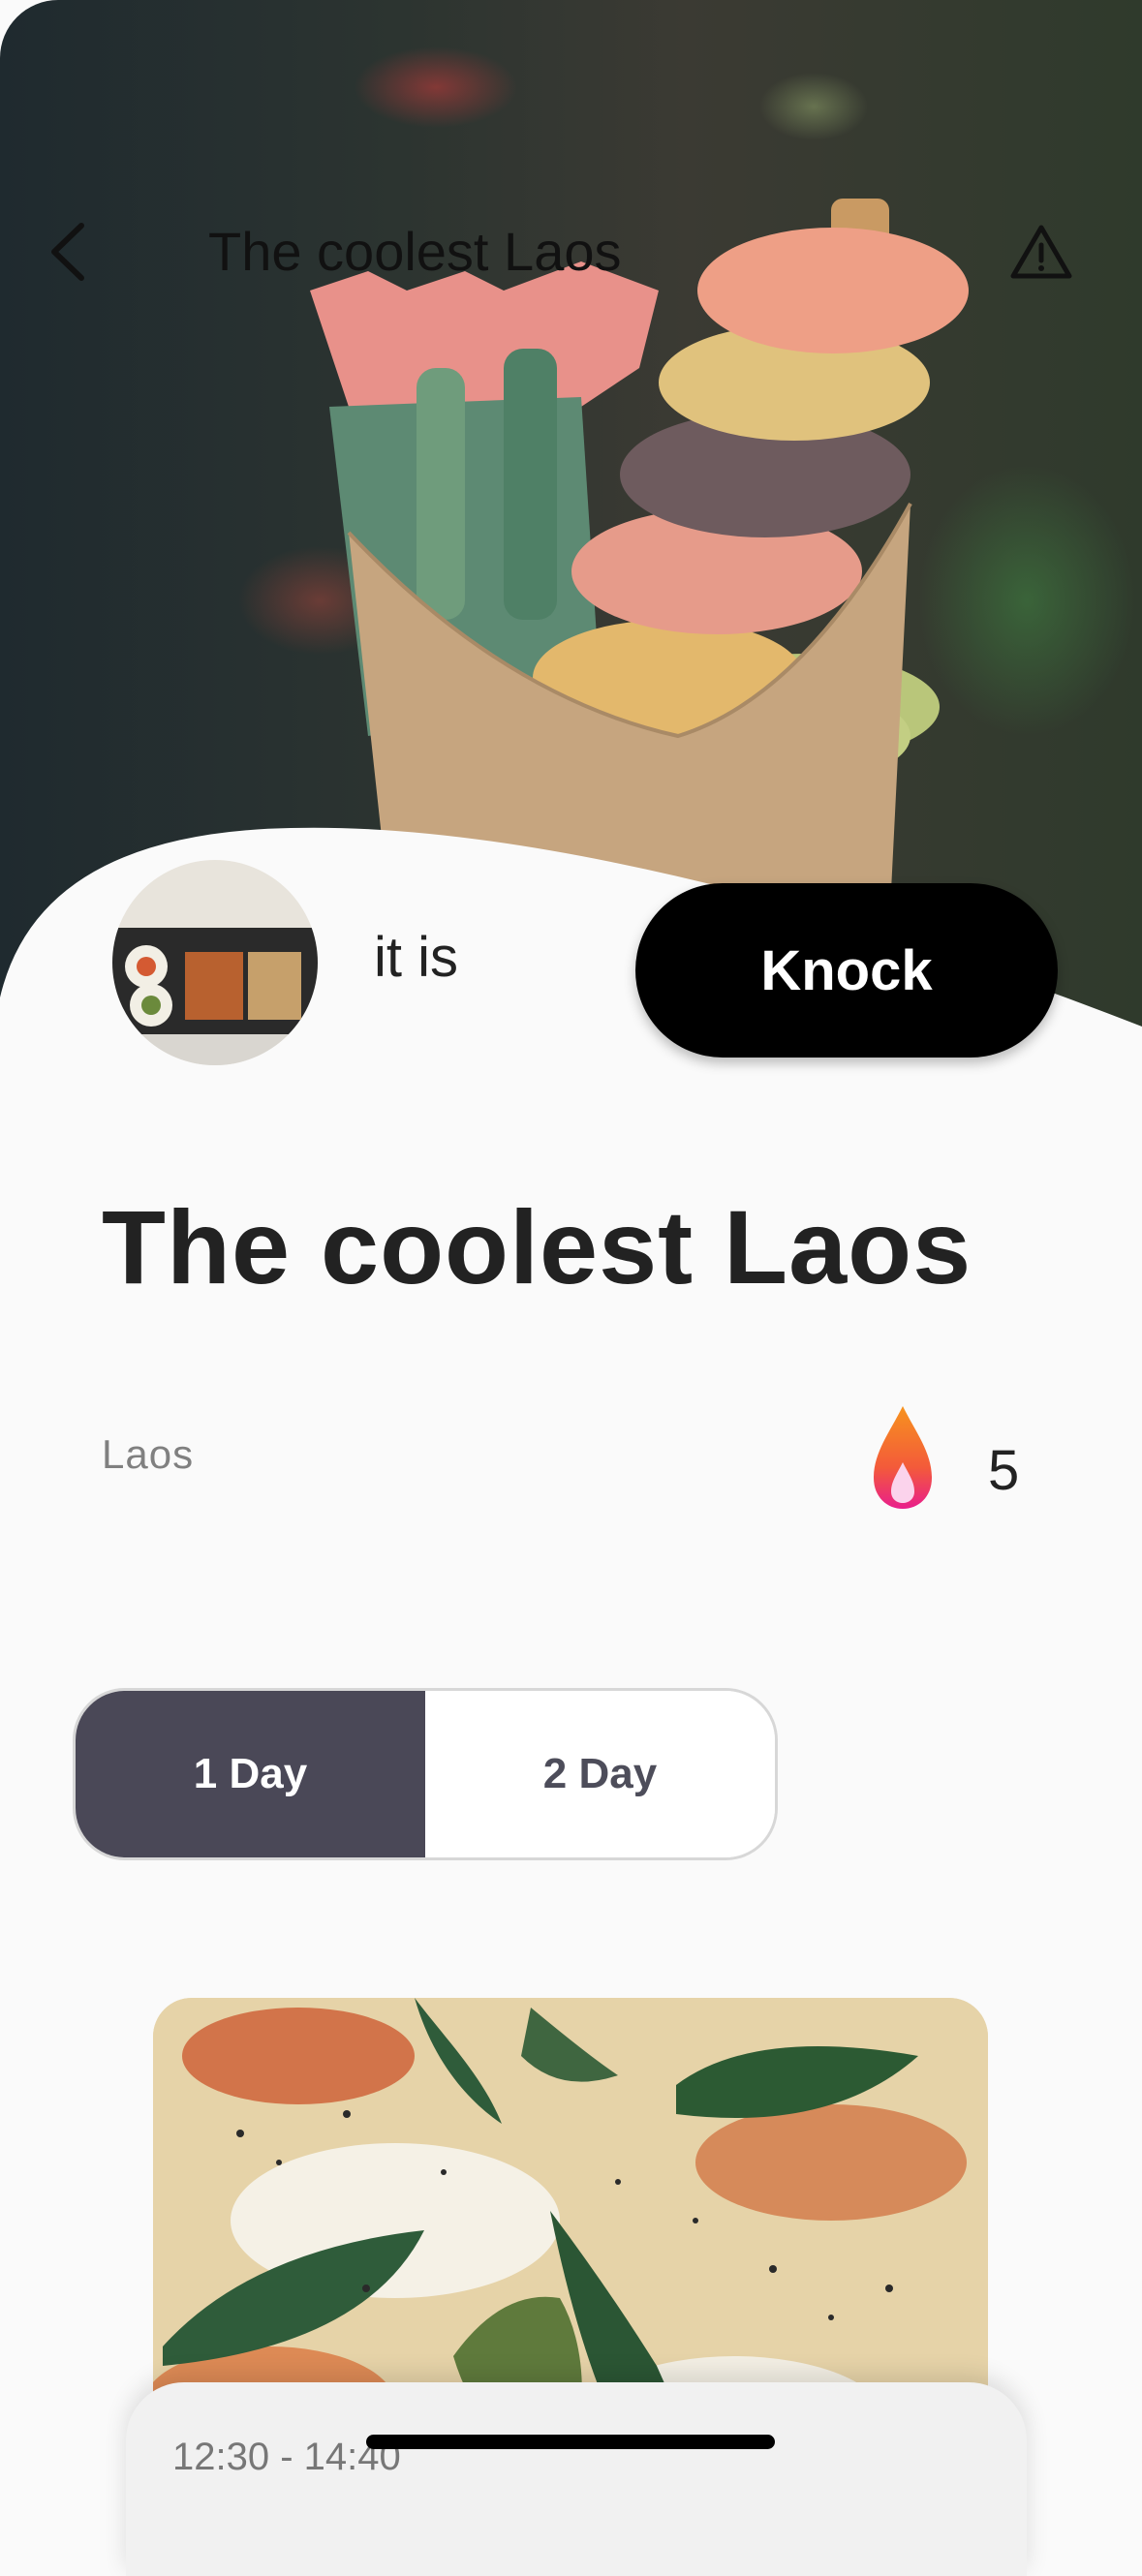 This screenshot has height=2576, width=1142. I want to click on knock-button: Knock, so click(846, 970).